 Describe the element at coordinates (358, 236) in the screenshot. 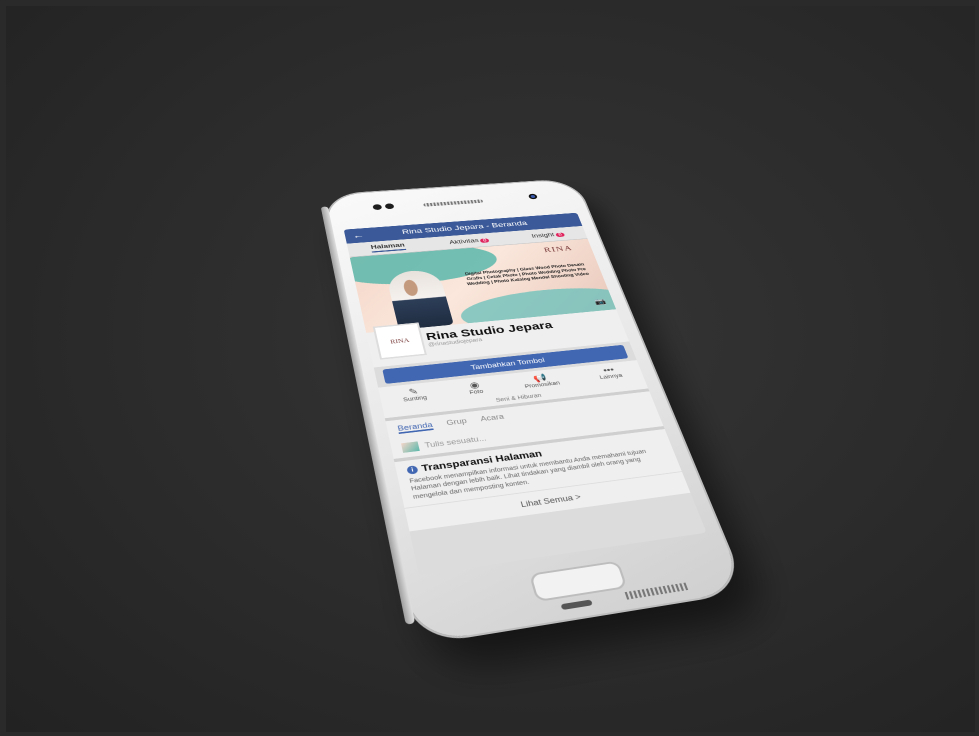

I see `arrow-left-icon: ←` at that location.